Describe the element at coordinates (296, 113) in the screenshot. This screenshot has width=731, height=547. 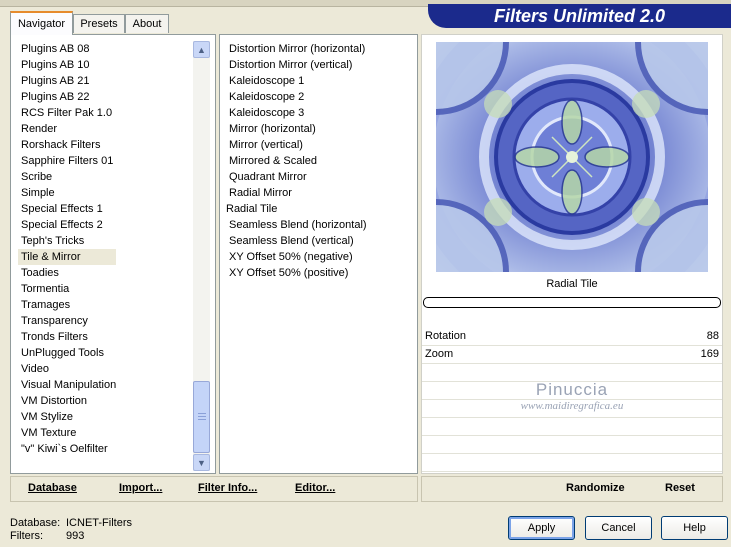
I see `filter-item: Kaleidoscope 3` at that location.